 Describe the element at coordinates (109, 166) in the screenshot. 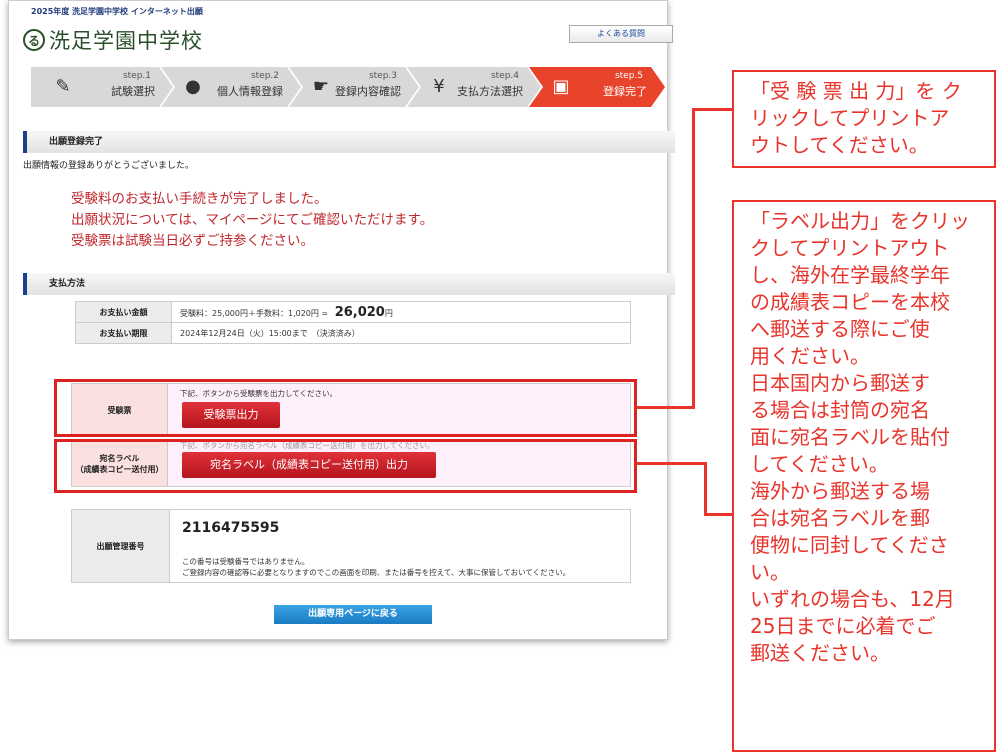

I see `thanks-text: 出願情報の登録ありがとうございました。` at that location.